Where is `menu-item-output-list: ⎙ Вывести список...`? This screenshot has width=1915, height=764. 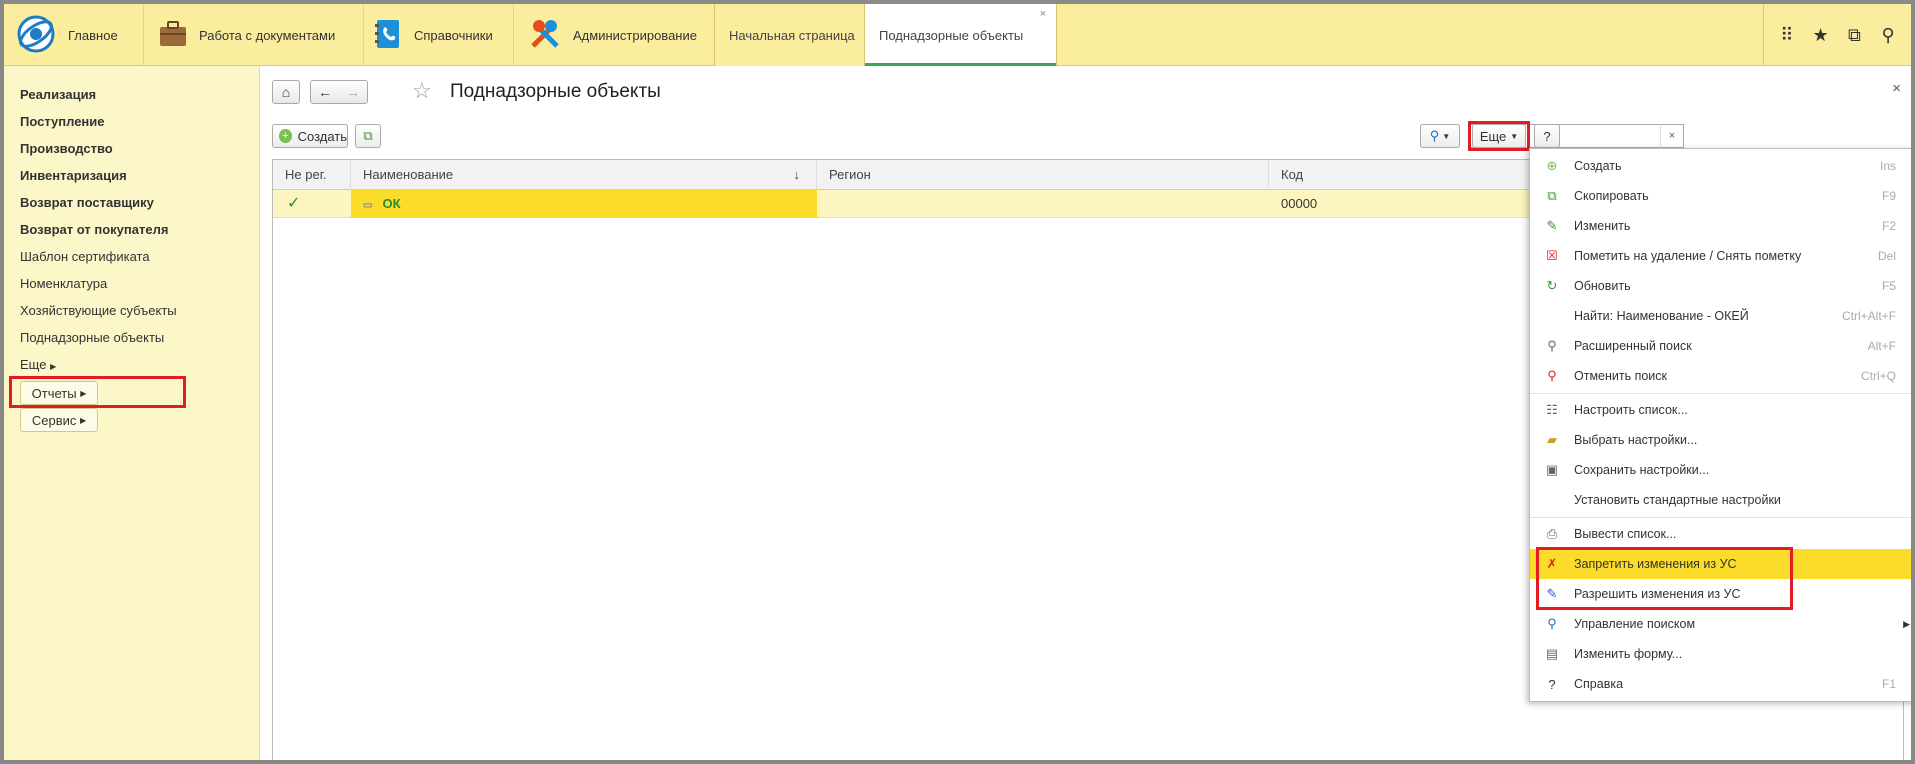 menu-item-output-list: ⎙ Вывести список... is located at coordinates (1720, 534).